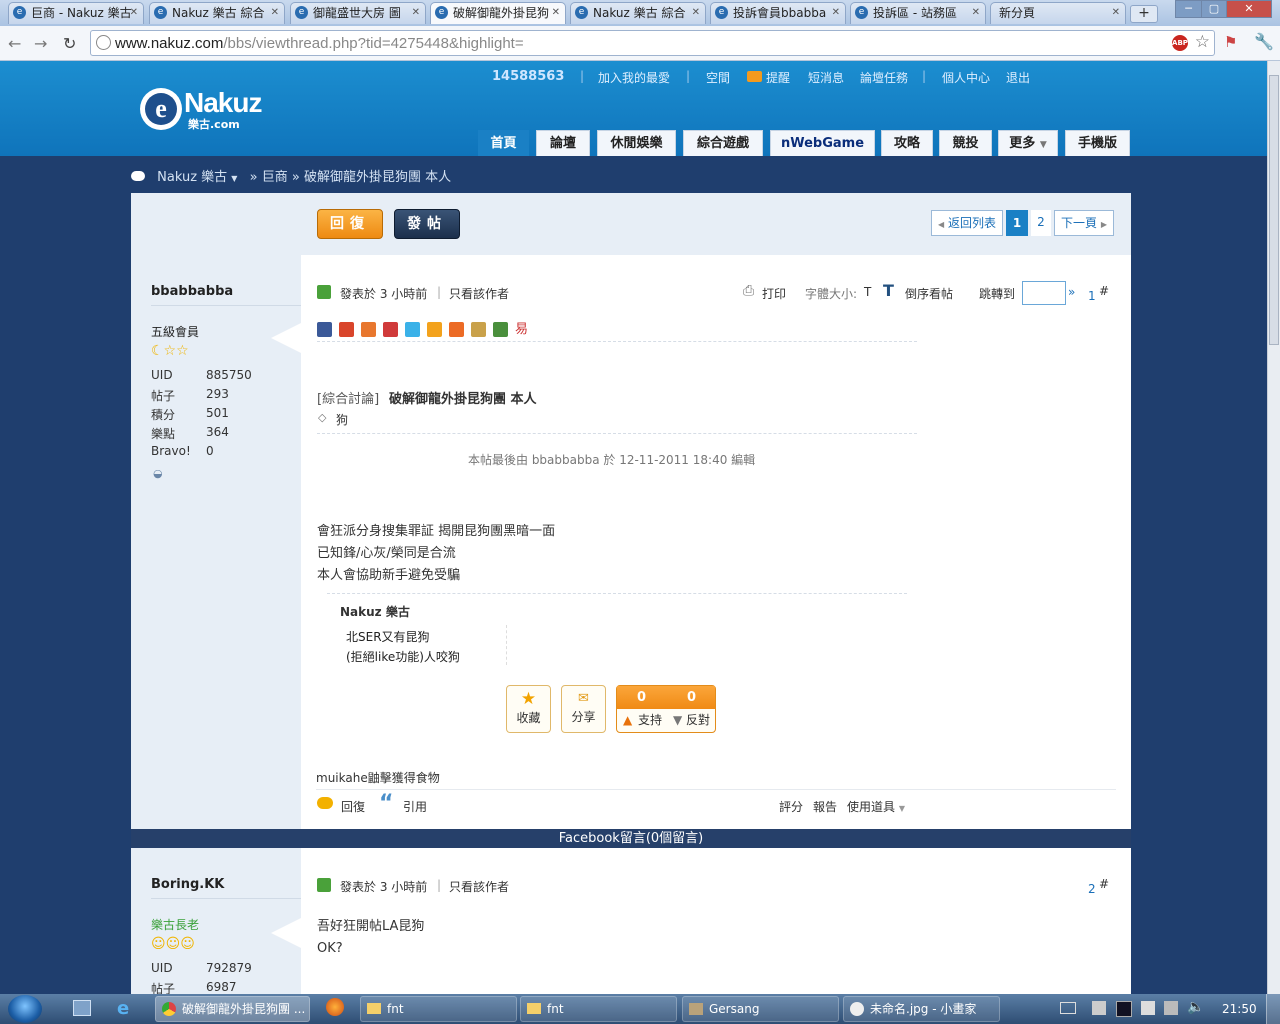 The width and height of the screenshot is (1280, 1024). Describe the element at coordinates (1041, 223) in the screenshot. I see `page-2-button: 2` at that location.